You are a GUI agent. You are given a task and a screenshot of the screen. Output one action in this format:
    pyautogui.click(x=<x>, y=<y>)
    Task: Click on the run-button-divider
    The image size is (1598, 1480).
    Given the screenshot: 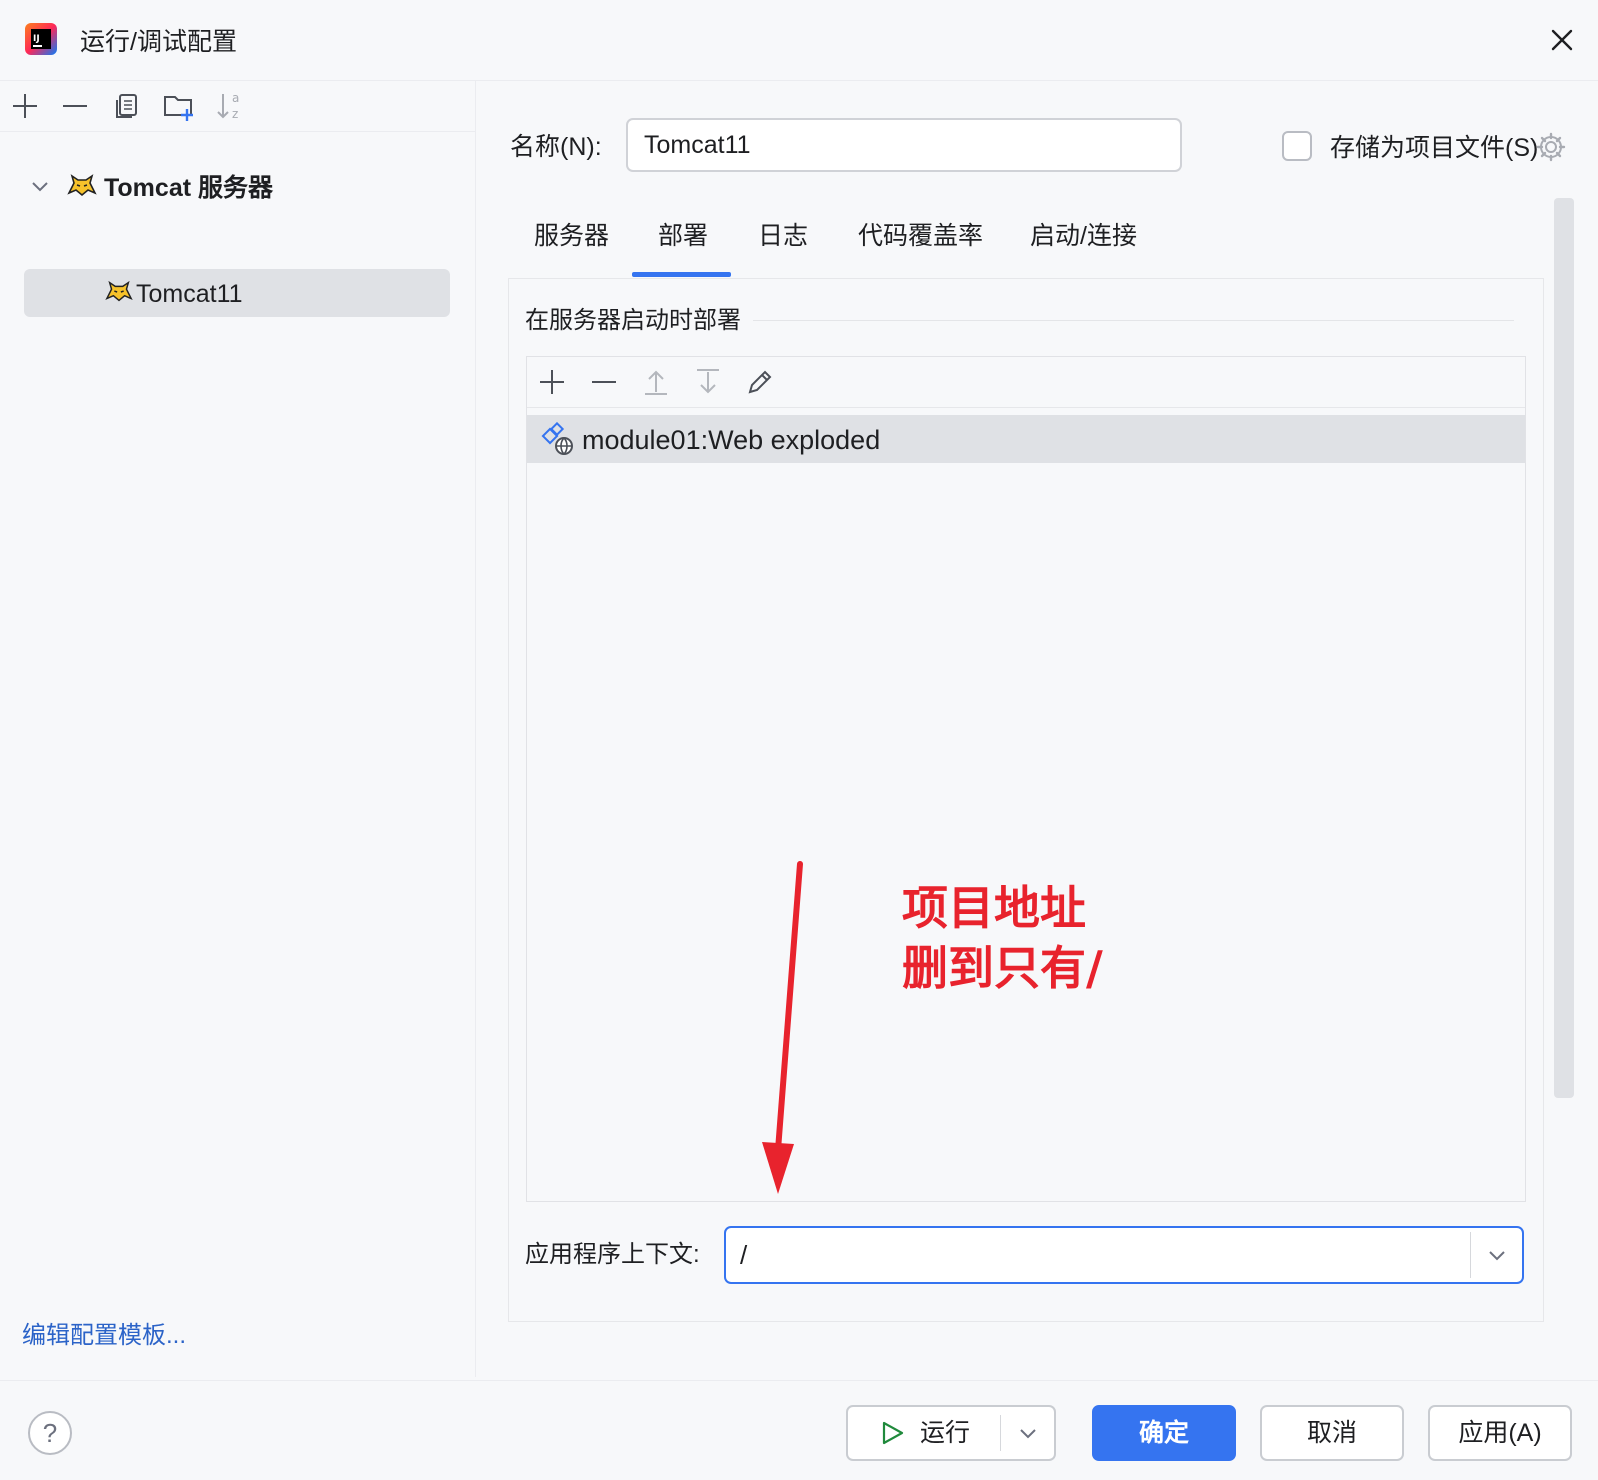 What is the action you would take?
    pyautogui.click(x=1000, y=1433)
    